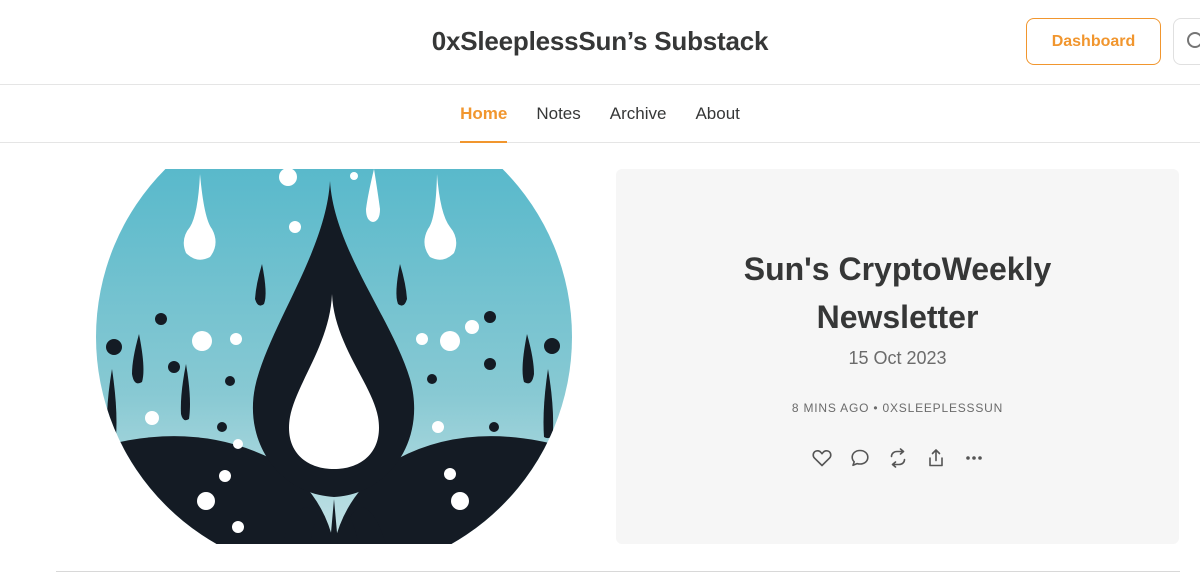  Describe the element at coordinates (618, 571) in the screenshot. I see `divider` at that location.